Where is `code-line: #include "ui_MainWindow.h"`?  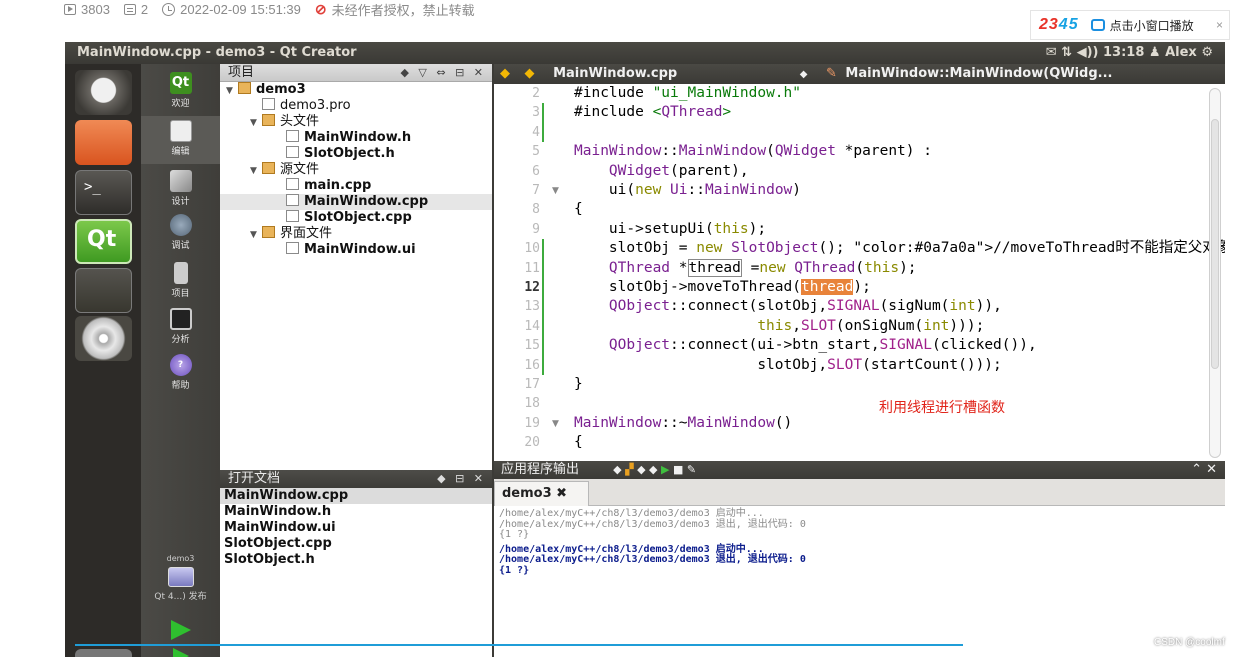 code-line: #include "ui_MainWindow.h" is located at coordinates (687, 93).